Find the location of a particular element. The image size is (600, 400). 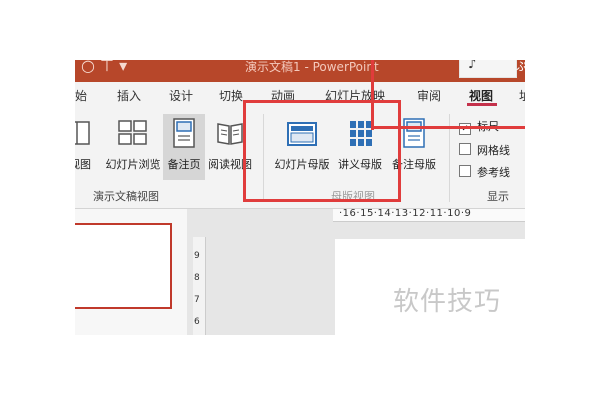

vertical-ruler-mark: 9 is located at coordinates (197, 256).